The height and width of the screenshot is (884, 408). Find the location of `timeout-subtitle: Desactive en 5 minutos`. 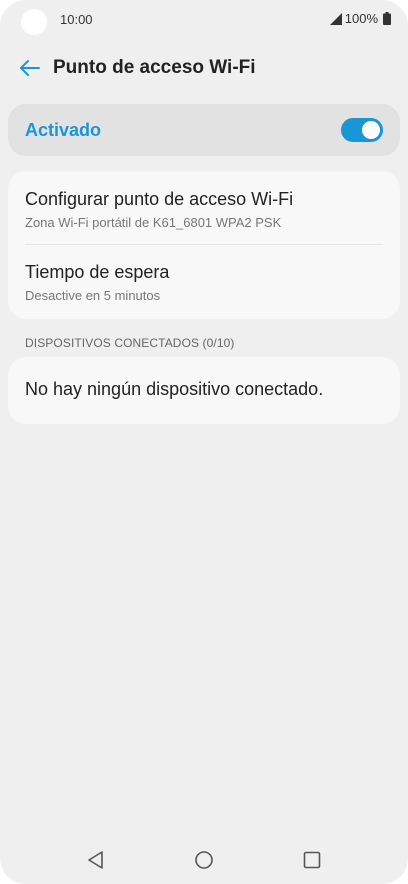

timeout-subtitle: Desactive en 5 minutos is located at coordinates (93, 295).